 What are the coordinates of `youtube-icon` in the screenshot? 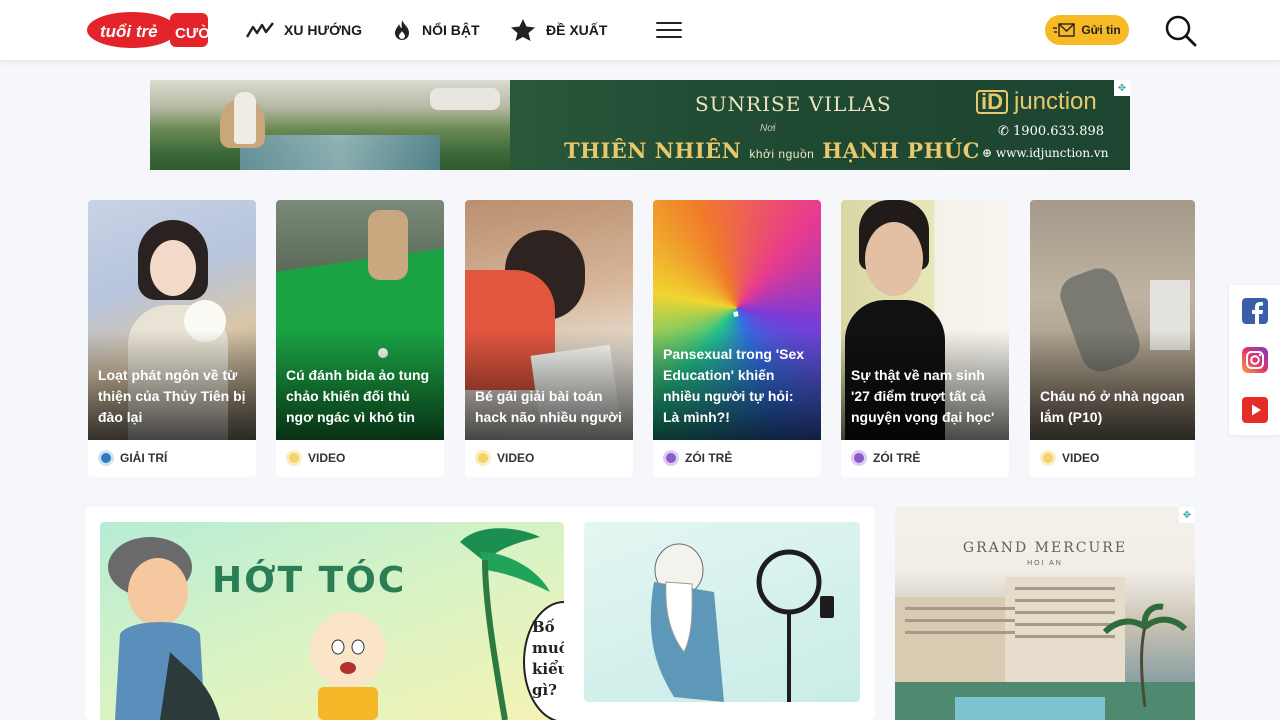 It's located at (1255, 410).